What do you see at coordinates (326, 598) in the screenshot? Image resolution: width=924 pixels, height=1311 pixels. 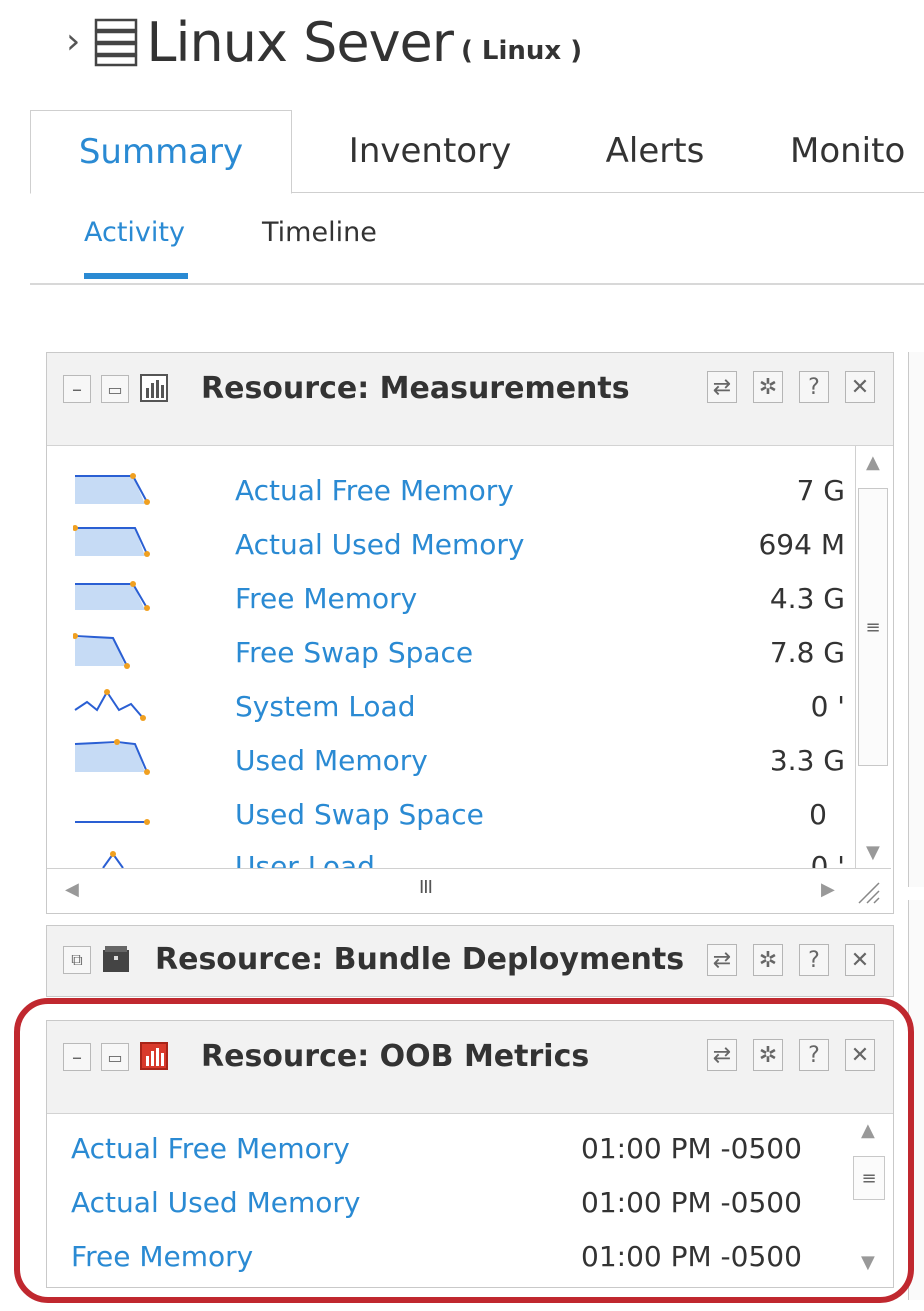 I see `metric-link-free-memory: Free Memory` at bounding box center [326, 598].